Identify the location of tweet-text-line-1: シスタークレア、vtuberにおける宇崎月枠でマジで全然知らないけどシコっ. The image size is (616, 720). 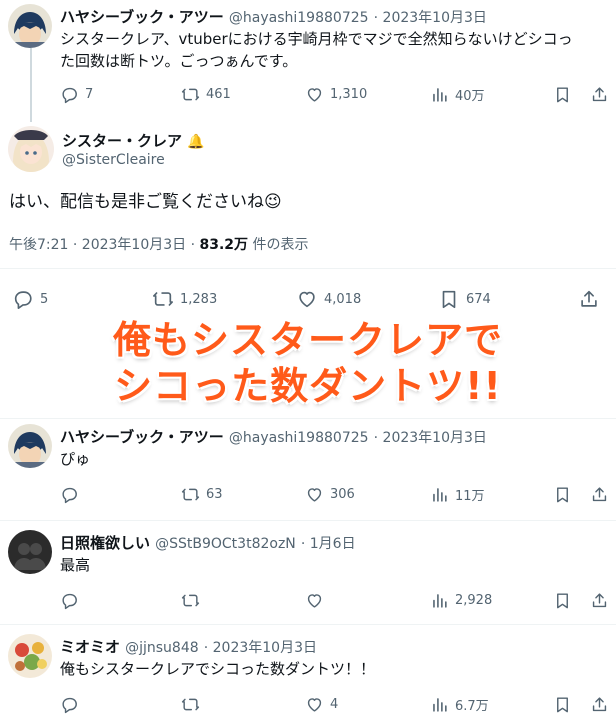
(316, 39).